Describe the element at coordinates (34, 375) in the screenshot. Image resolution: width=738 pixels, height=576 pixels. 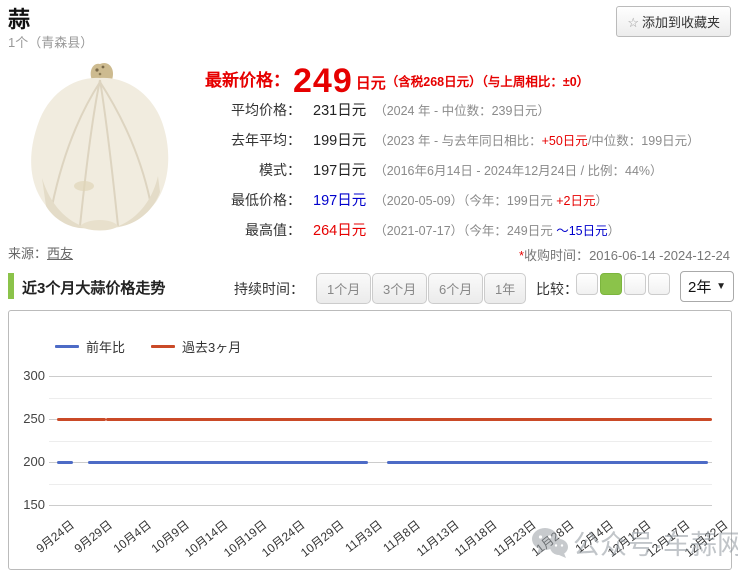
I see `y-axis-label: 300` at that location.